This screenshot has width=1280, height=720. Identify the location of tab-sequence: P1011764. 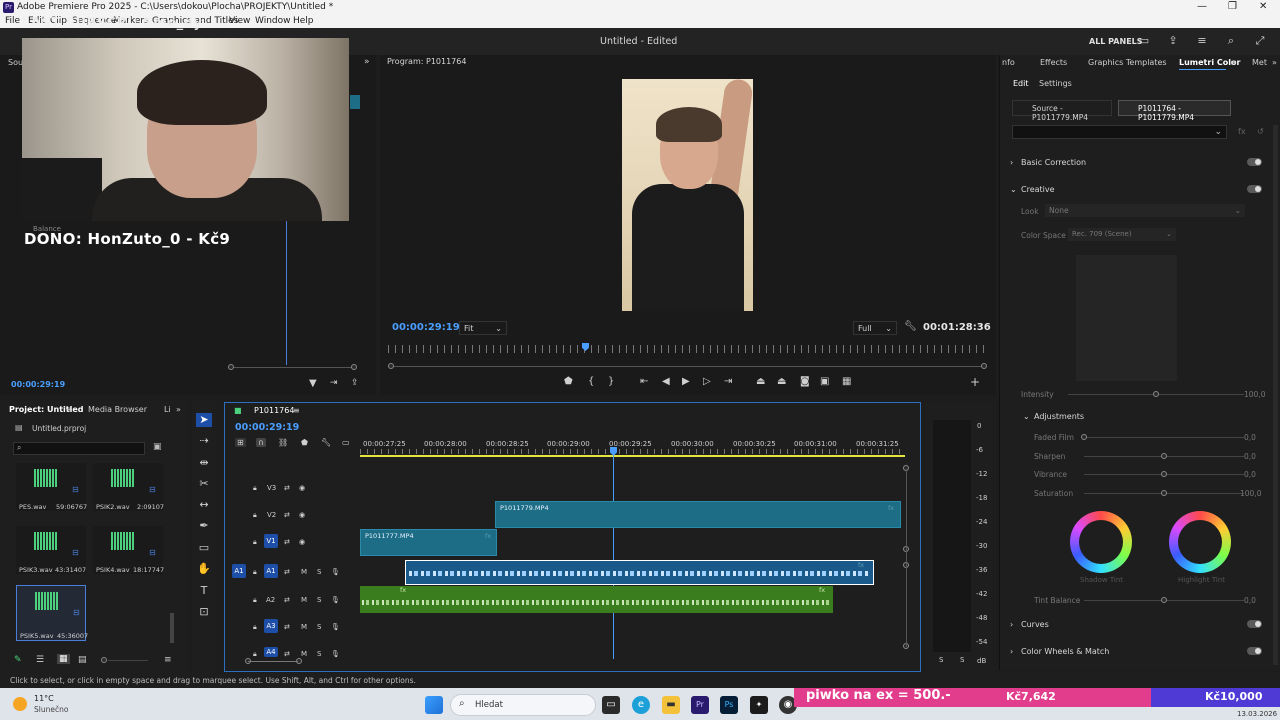
(274, 410).